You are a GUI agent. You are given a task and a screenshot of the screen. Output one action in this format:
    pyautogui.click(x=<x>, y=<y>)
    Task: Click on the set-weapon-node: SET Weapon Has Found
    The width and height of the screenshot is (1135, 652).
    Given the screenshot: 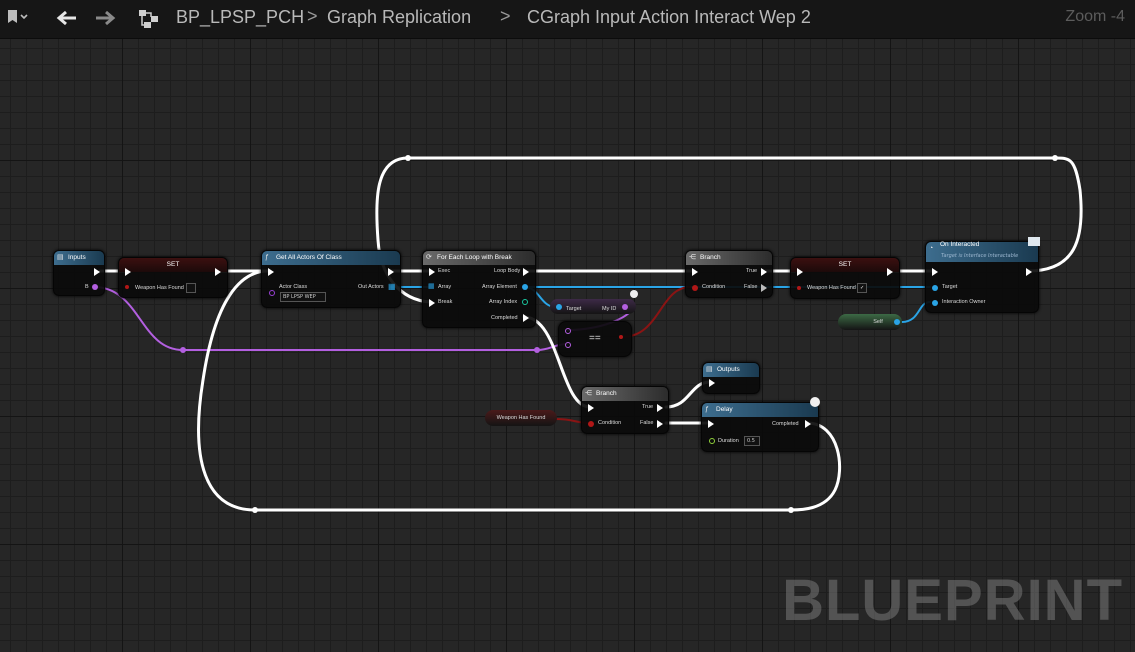 What is the action you would take?
    pyautogui.click(x=173, y=277)
    